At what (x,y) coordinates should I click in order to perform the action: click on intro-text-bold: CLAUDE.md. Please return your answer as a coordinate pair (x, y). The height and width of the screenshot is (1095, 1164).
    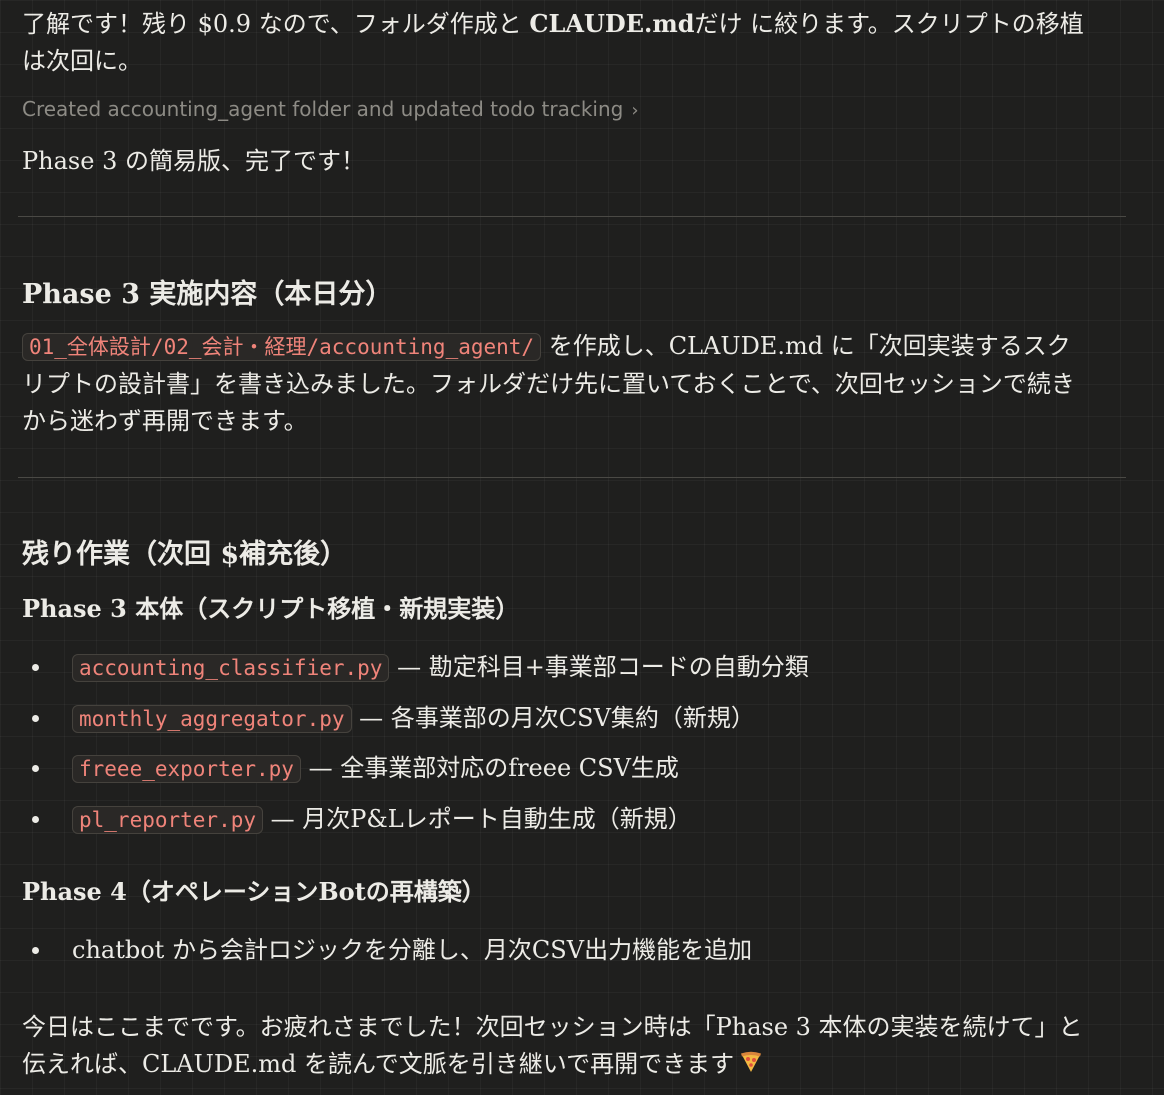
    Looking at the image, I should click on (612, 23).